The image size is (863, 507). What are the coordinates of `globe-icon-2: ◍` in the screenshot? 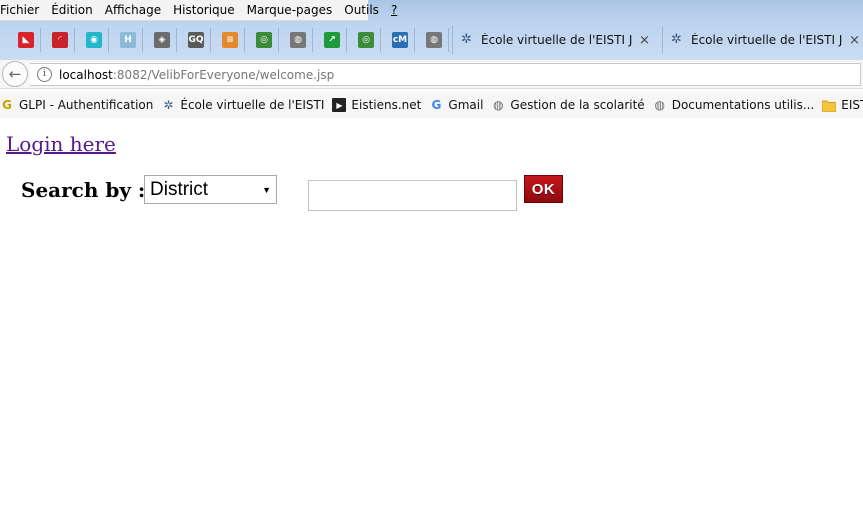 It's located at (434, 40).